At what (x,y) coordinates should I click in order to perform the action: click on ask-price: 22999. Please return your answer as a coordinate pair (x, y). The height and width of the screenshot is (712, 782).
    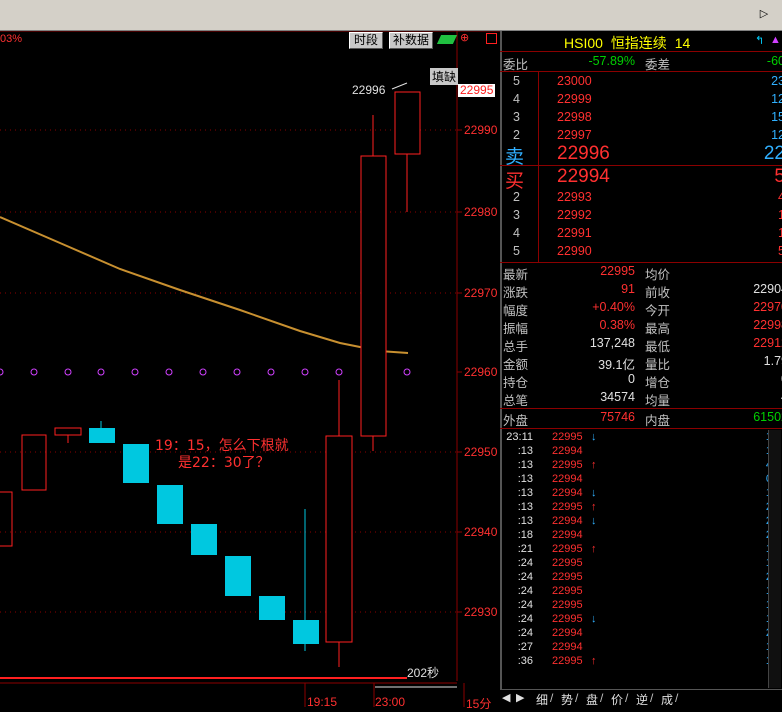
    Looking at the image, I should click on (574, 99).